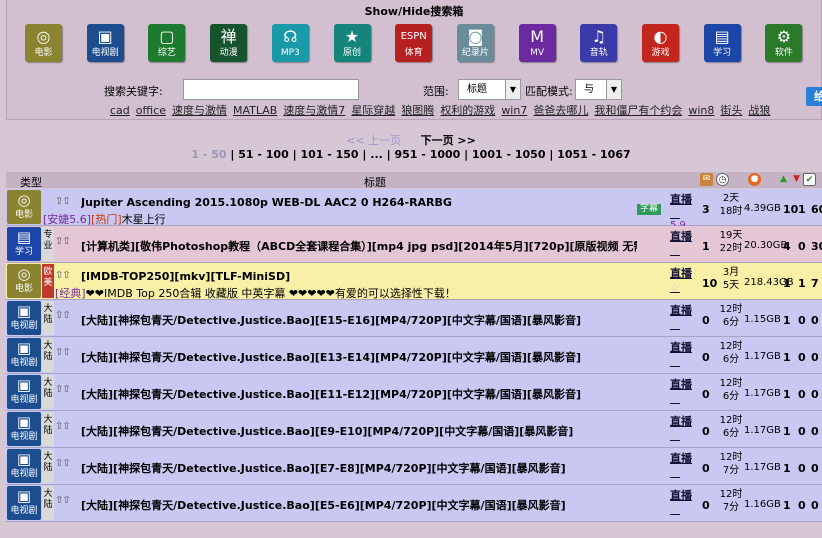 Image resolution: width=822 pixels, height=538 pixels. Describe the element at coordinates (754, 179) in the screenshot. I see `size-icon: ●` at that location.